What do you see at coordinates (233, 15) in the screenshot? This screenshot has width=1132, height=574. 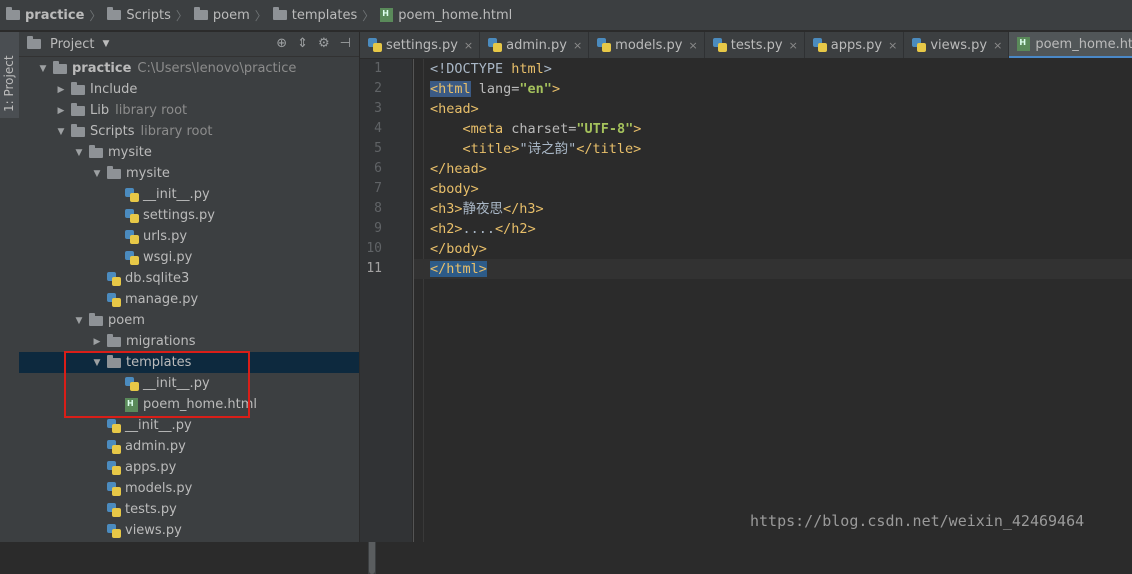 I see `breadcrumb-poem: poem 〉` at bounding box center [233, 15].